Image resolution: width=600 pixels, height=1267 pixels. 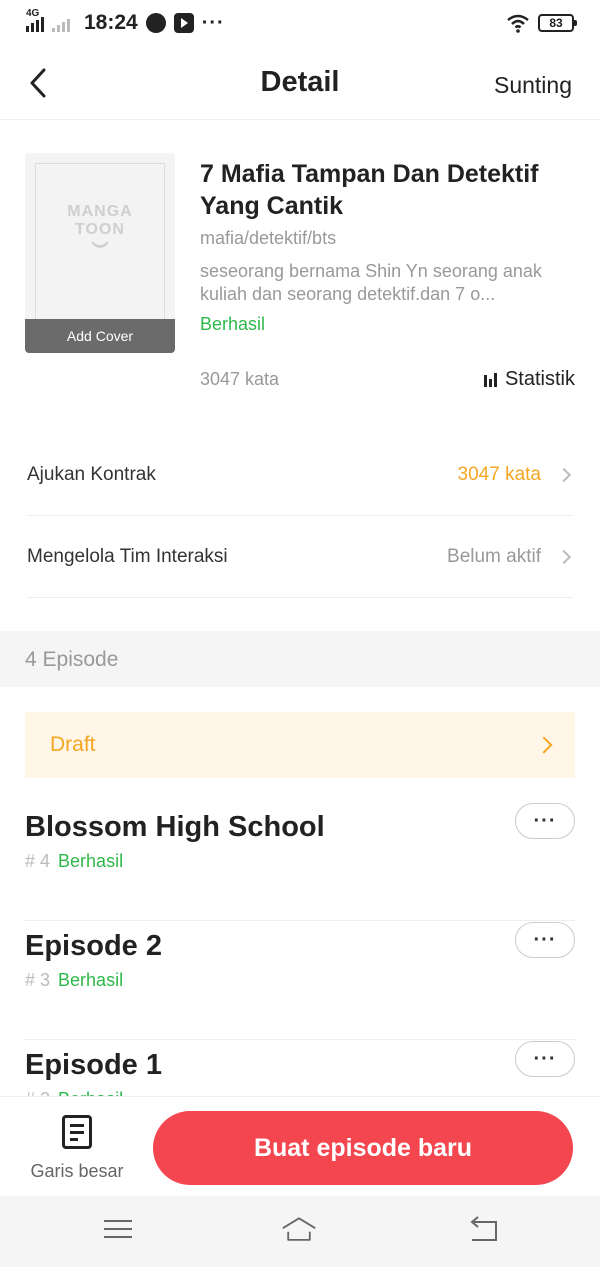 I want to click on episode-item: Episode 2 # 3 Berhasil ···, so click(x=300, y=981).